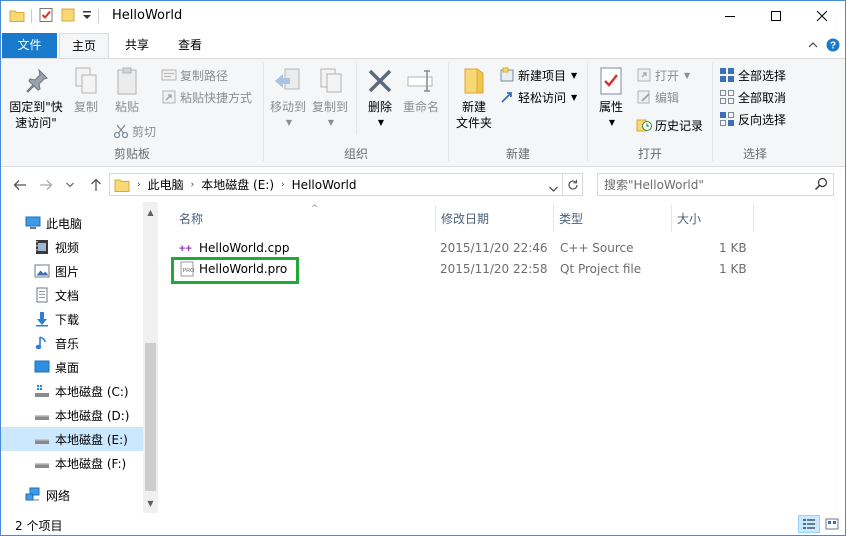 The width and height of the screenshot is (846, 536). What do you see at coordinates (67, 247) in the screenshot?
I see `nav-item-label: 视频` at bounding box center [67, 247].